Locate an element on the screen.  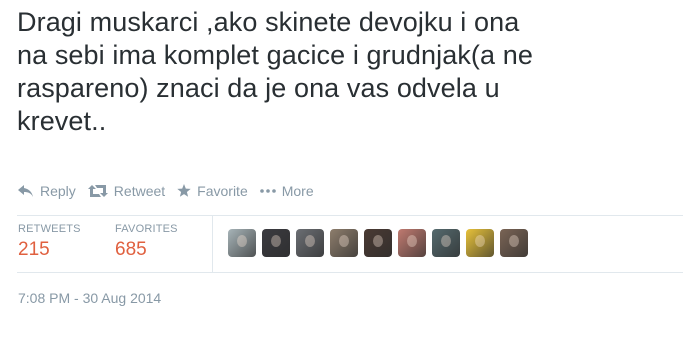
tweet-timestamp: 7:08 PM - 30 Aug 2014 is located at coordinates (89, 298).